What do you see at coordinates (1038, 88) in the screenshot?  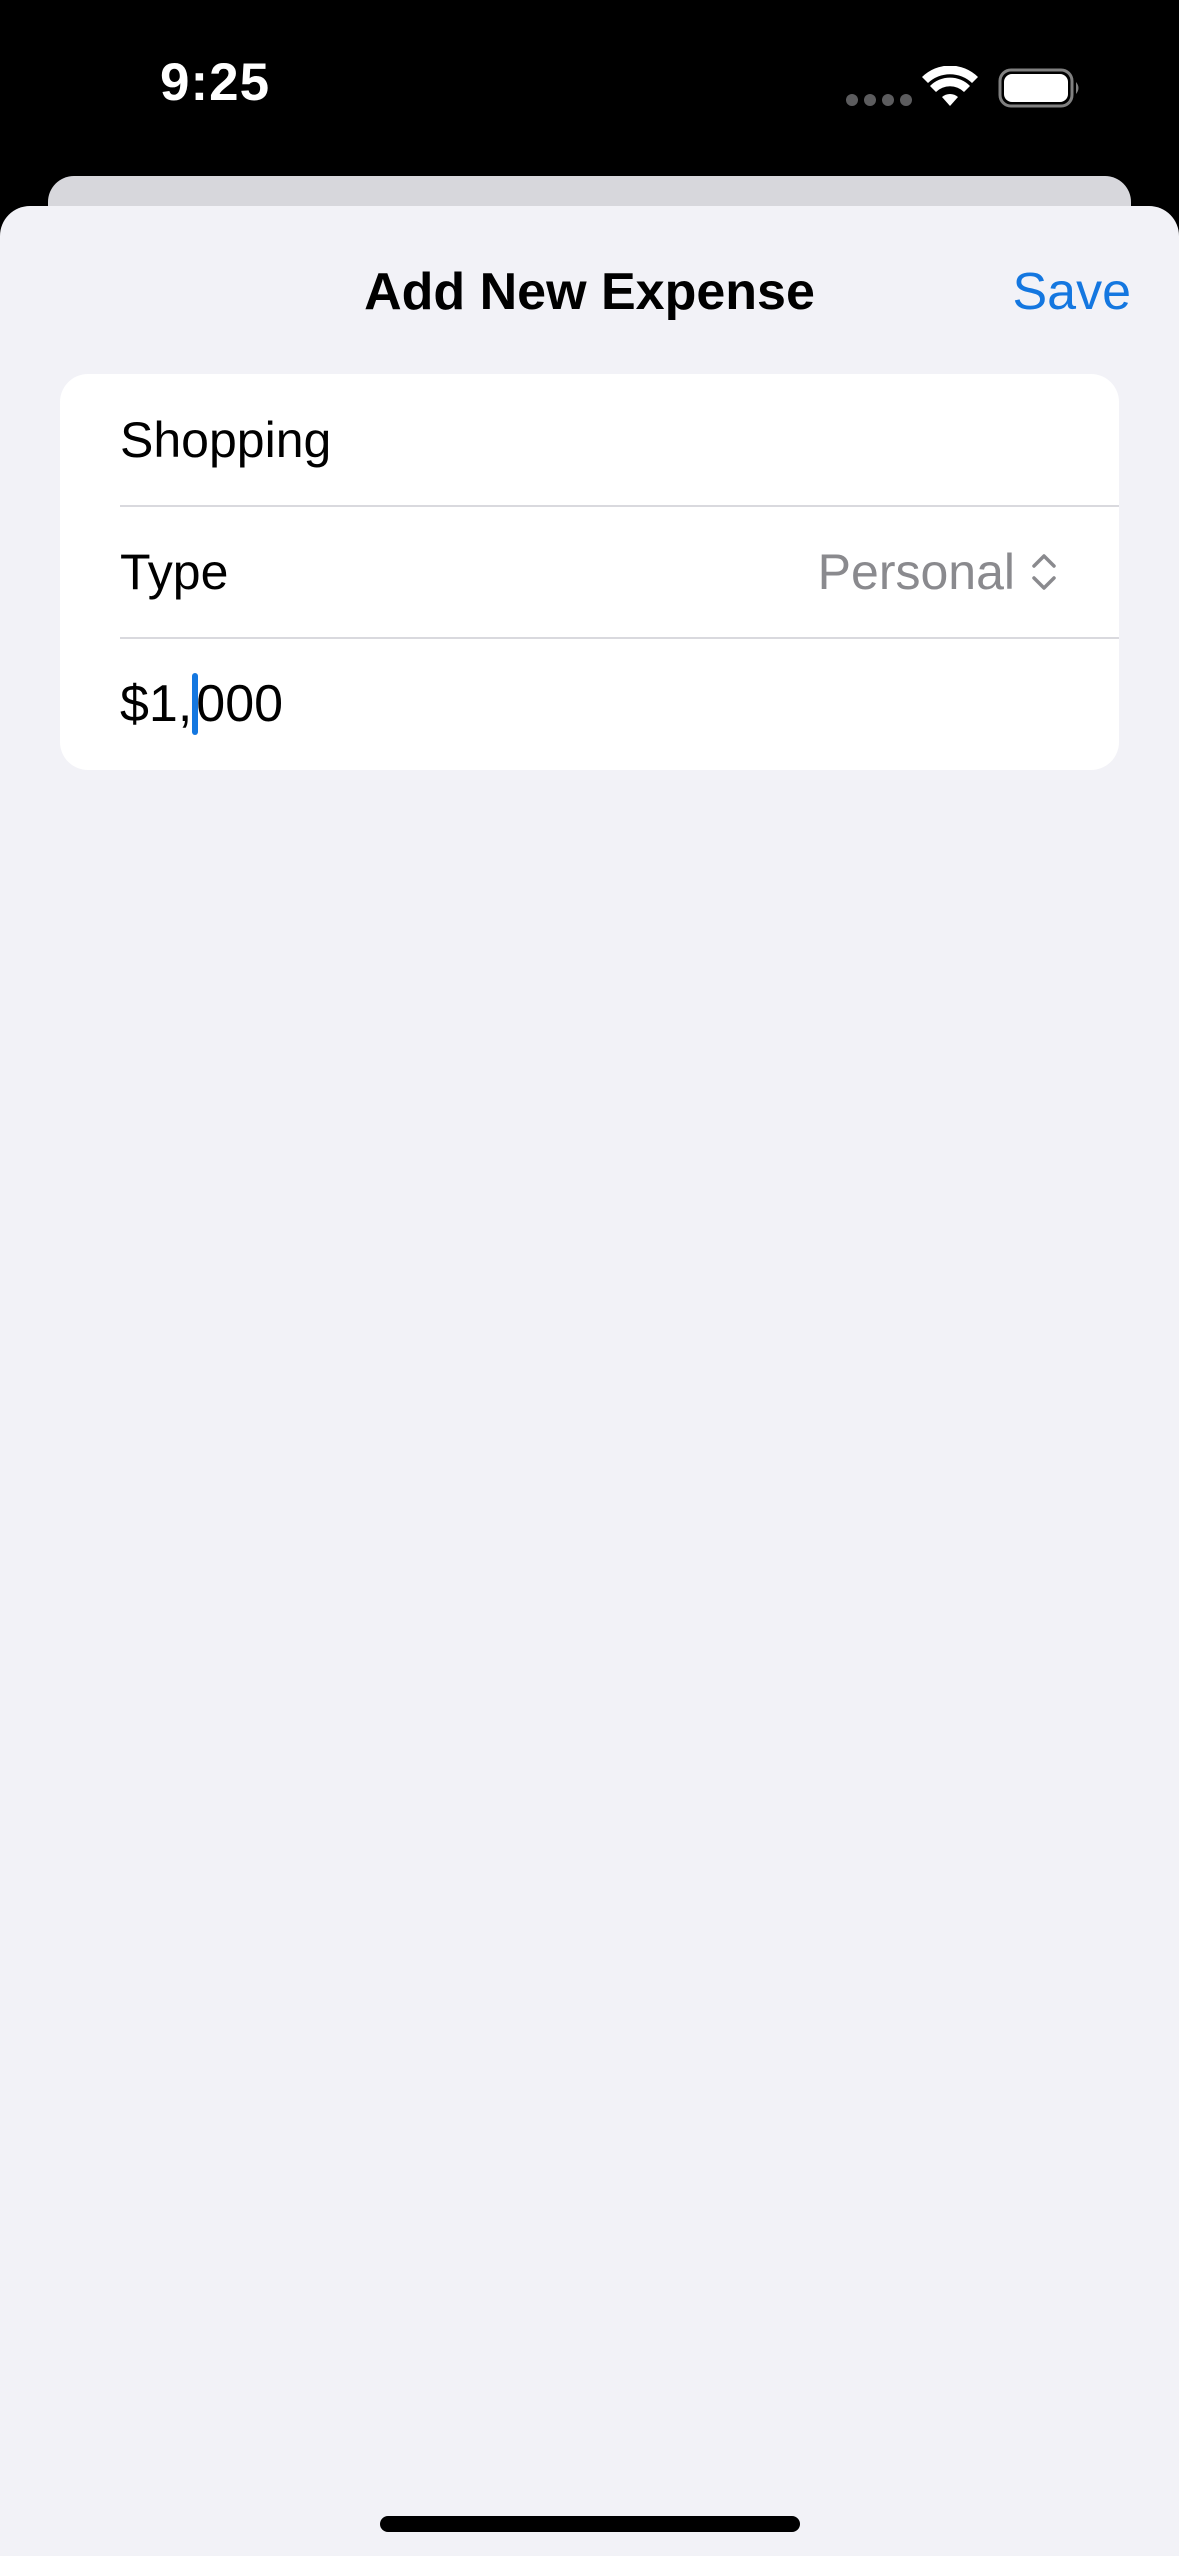 I see `battery-icon` at bounding box center [1038, 88].